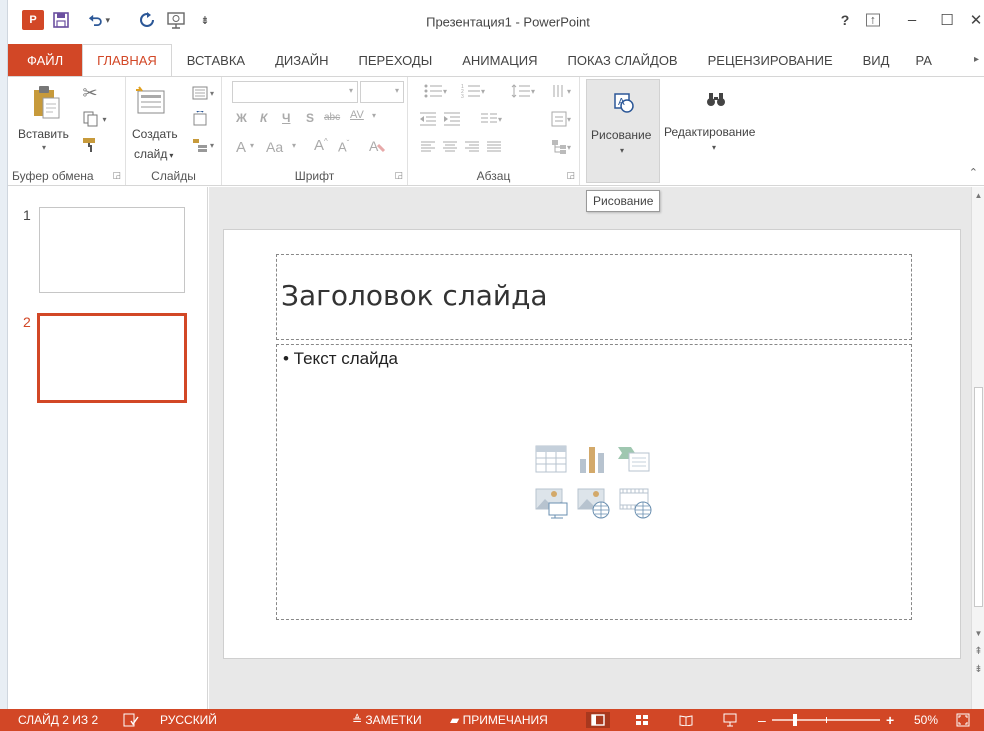 This screenshot has width=984, height=731. What do you see at coordinates (95, 119) in the screenshot?
I see `copy-icon: ▾` at bounding box center [95, 119].